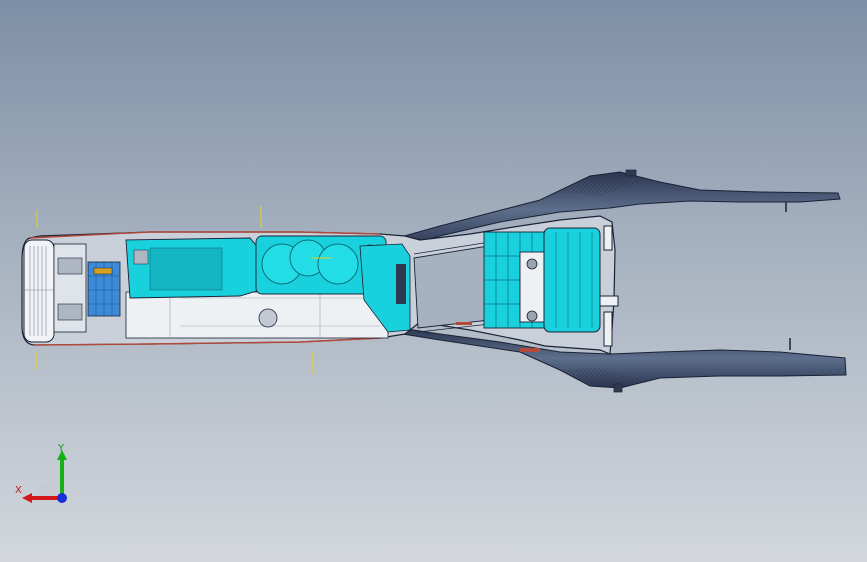  What do you see at coordinates (452, 287) in the screenshot?
I see `center-cavity` at bounding box center [452, 287].